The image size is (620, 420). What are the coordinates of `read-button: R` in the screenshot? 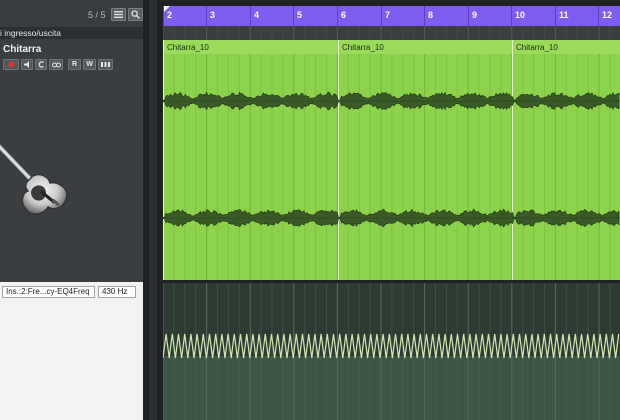 It's located at (74, 64).